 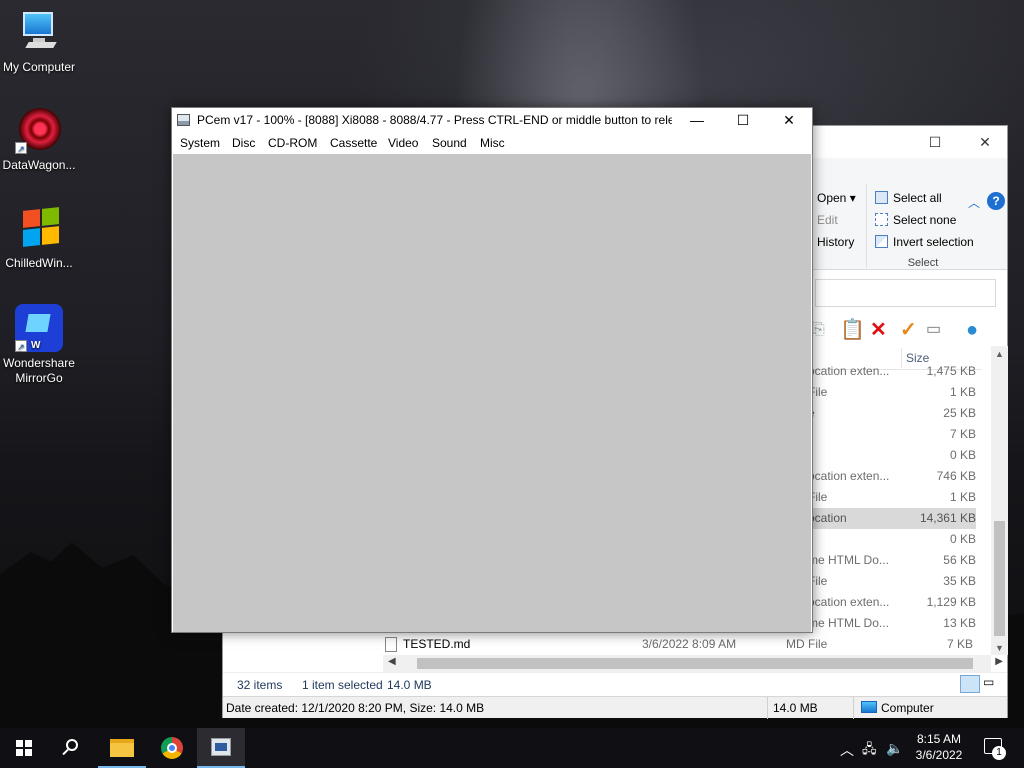 I want to click on desktop-icon-my-computer: My Computer, so click(x=39, y=41).